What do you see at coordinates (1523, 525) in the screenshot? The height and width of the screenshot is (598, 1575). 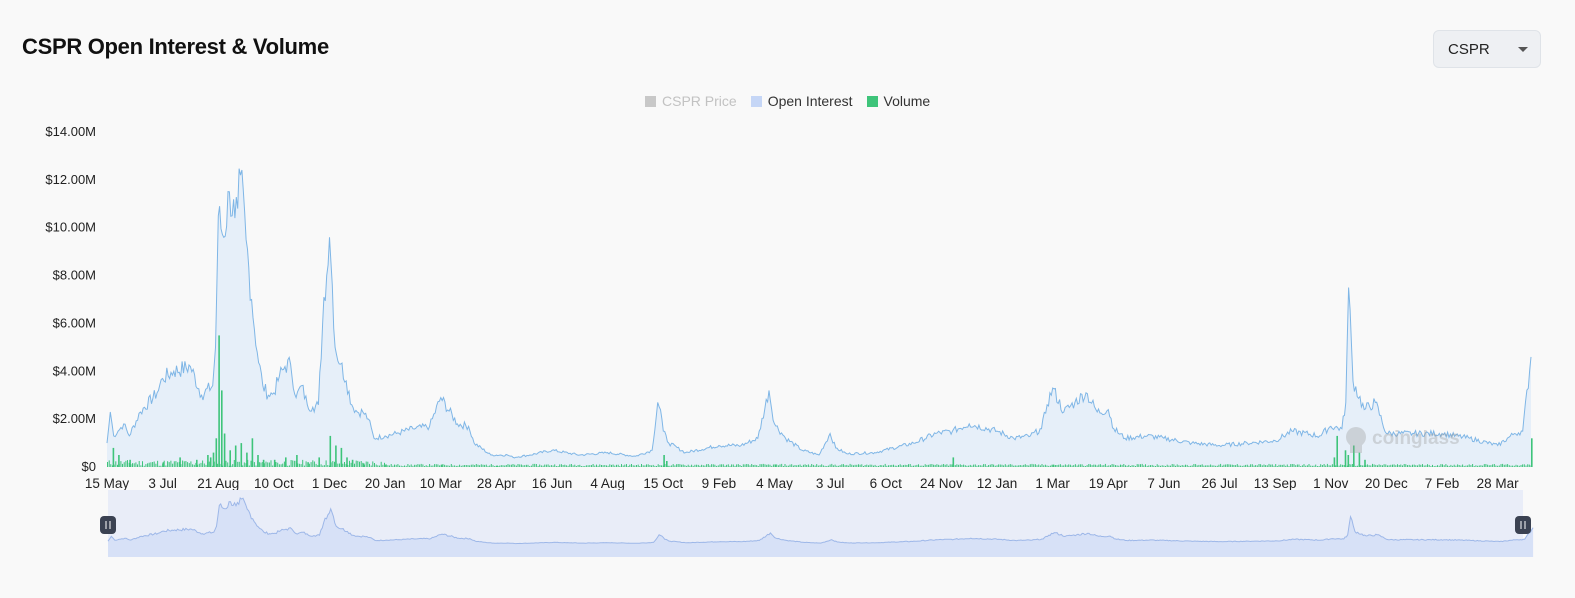 I see `navigator-handle-right` at bounding box center [1523, 525].